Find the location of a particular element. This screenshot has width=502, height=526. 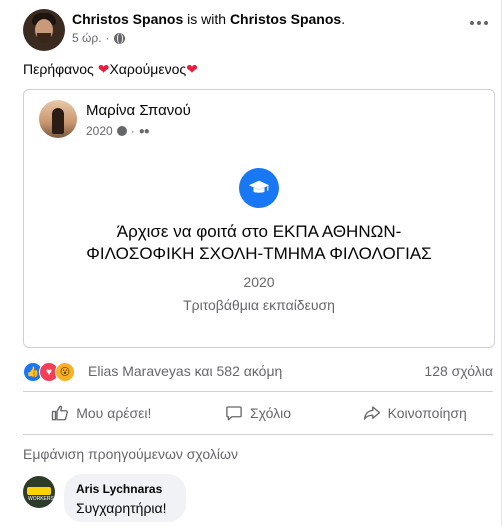

post-time: 5 ώρ. is located at coordinates (87, 38).